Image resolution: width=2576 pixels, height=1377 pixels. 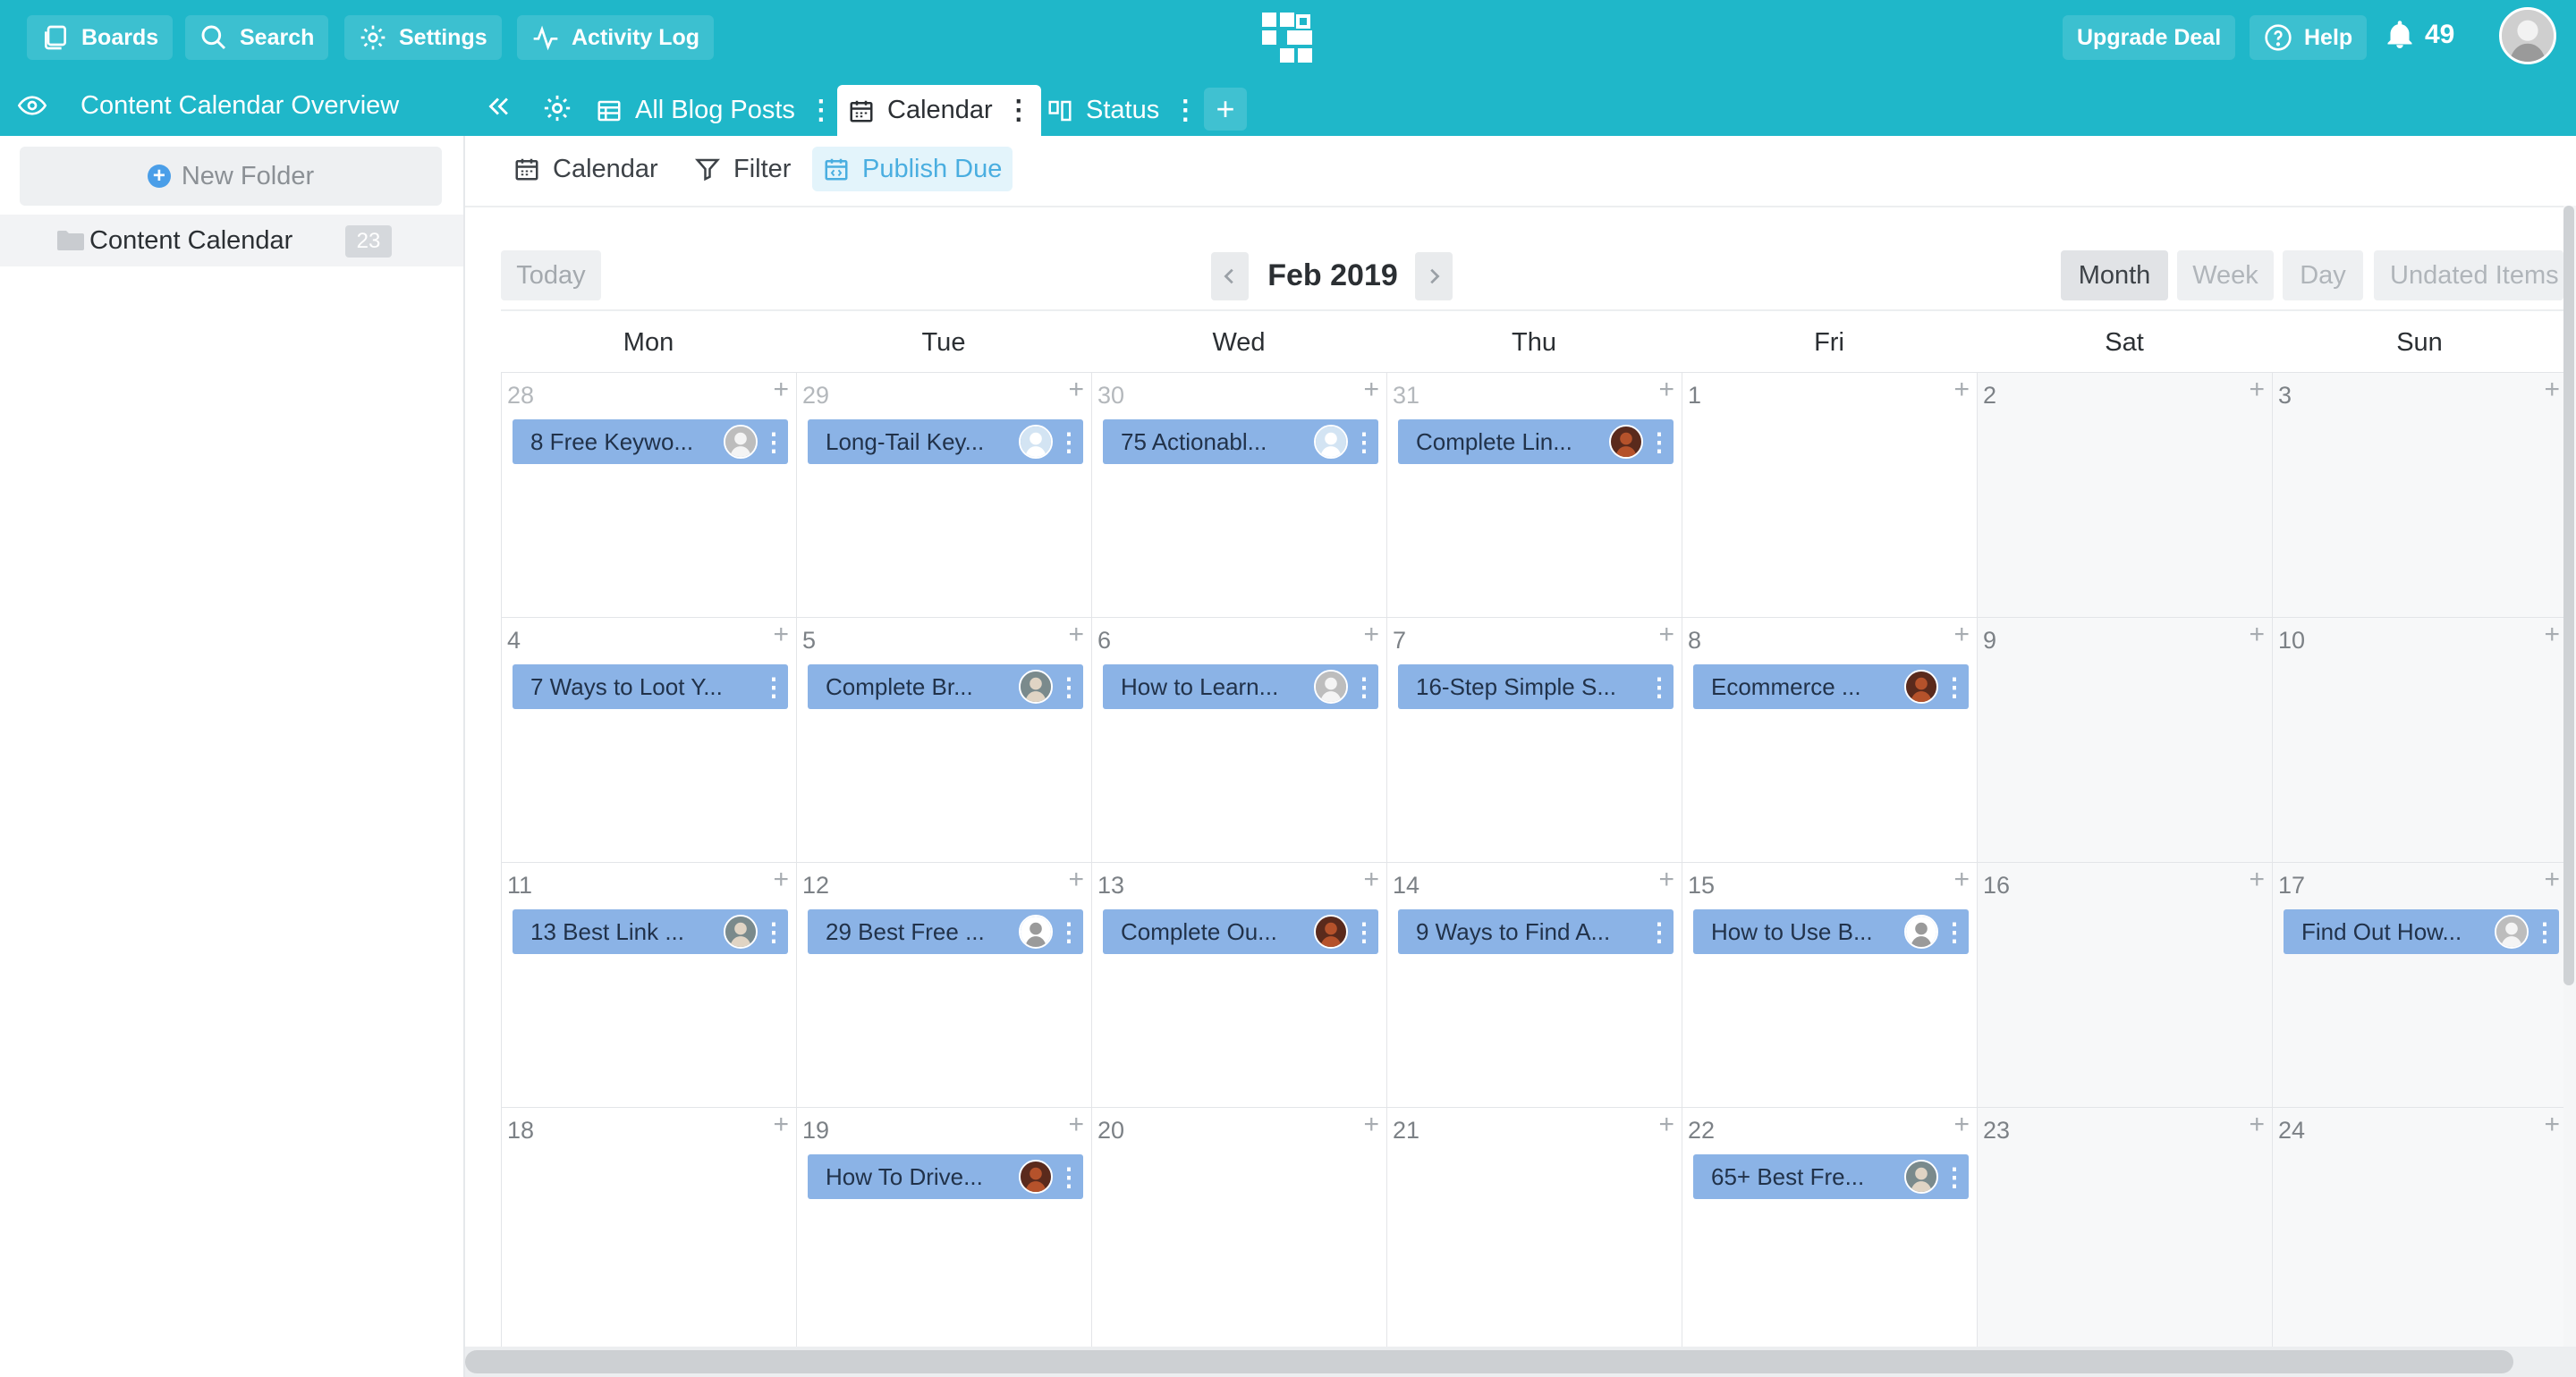 What do you see at coordinates (2149, 37) in the screenshot?
I see `upgrade-deal-button: Upgrade Deal` at bounding box center [2149, 37].